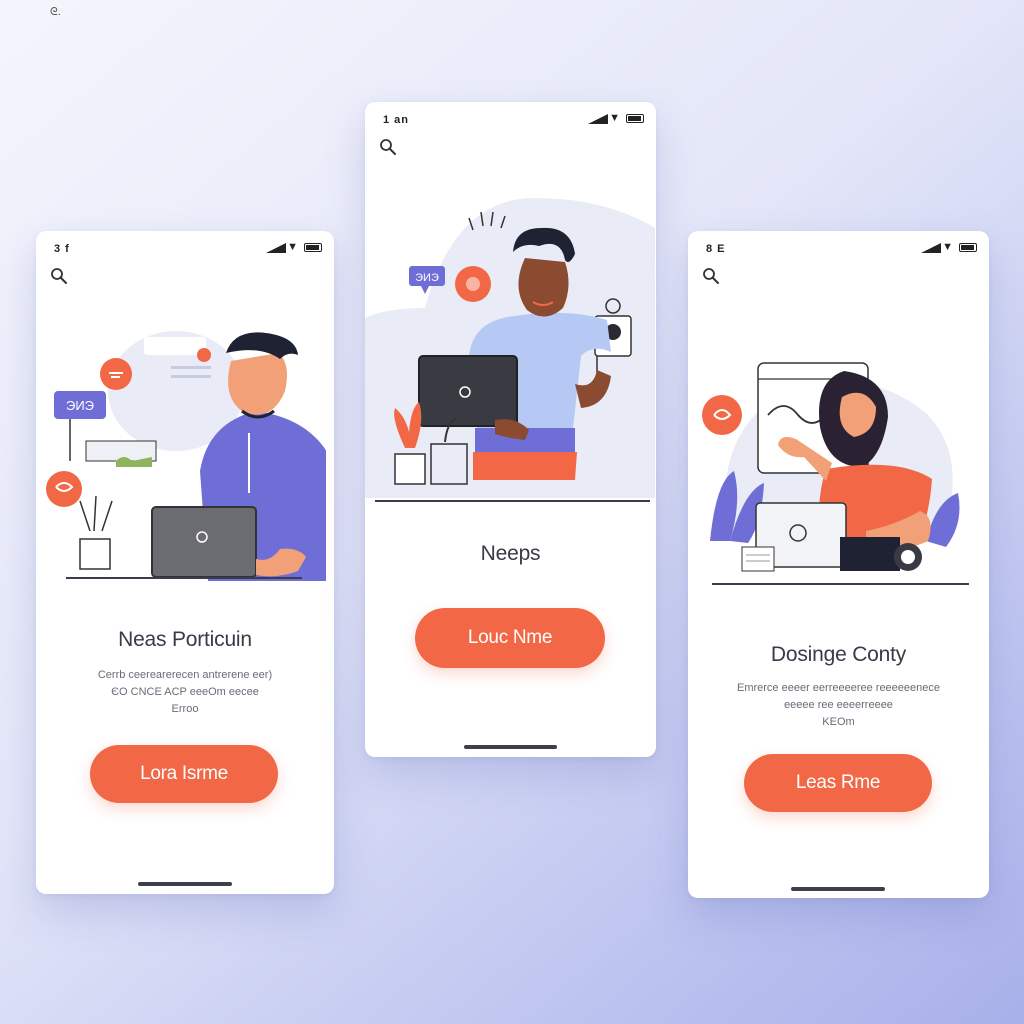 The image size is (1024, 1024). I want to click on learn-more-button: Lora Isrme, so click(184, 774).